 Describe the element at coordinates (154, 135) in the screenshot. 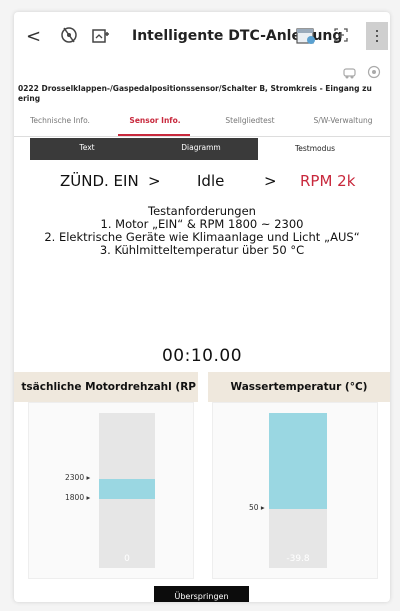

I see `active-tab-indicator` at that location.